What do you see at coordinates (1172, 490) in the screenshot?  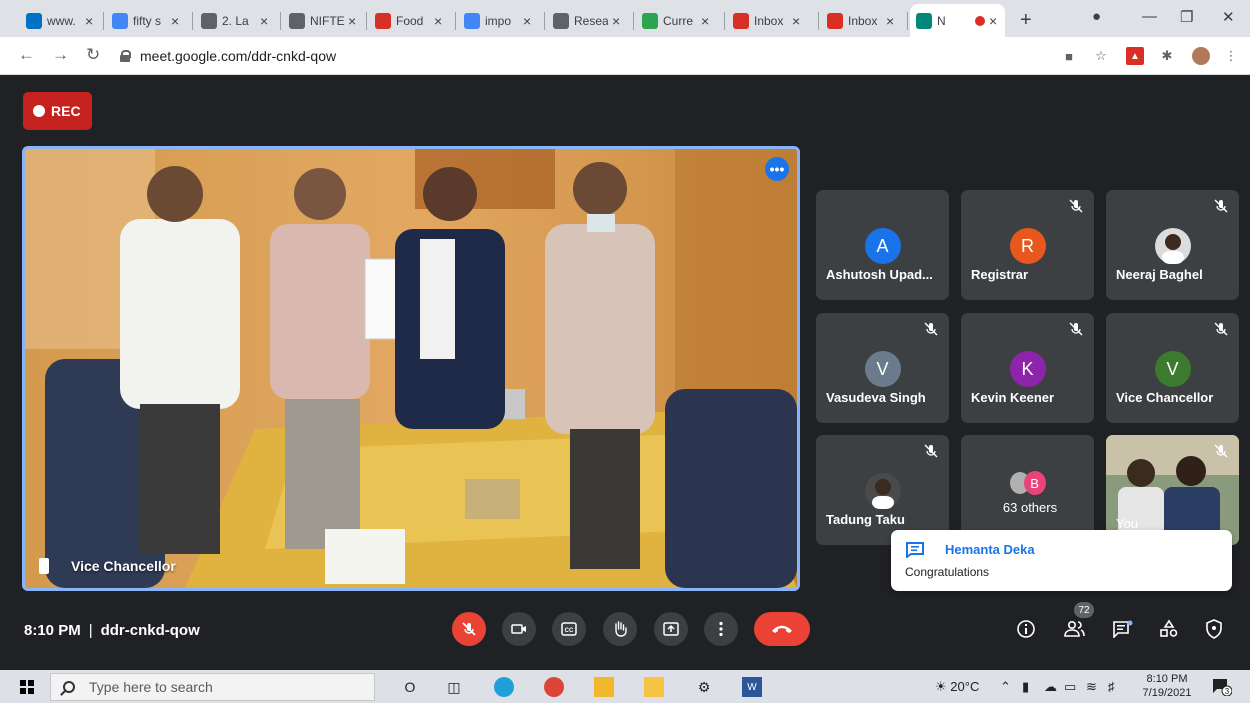 I see `participant-tile: You` at bounding box center [1172, 490].